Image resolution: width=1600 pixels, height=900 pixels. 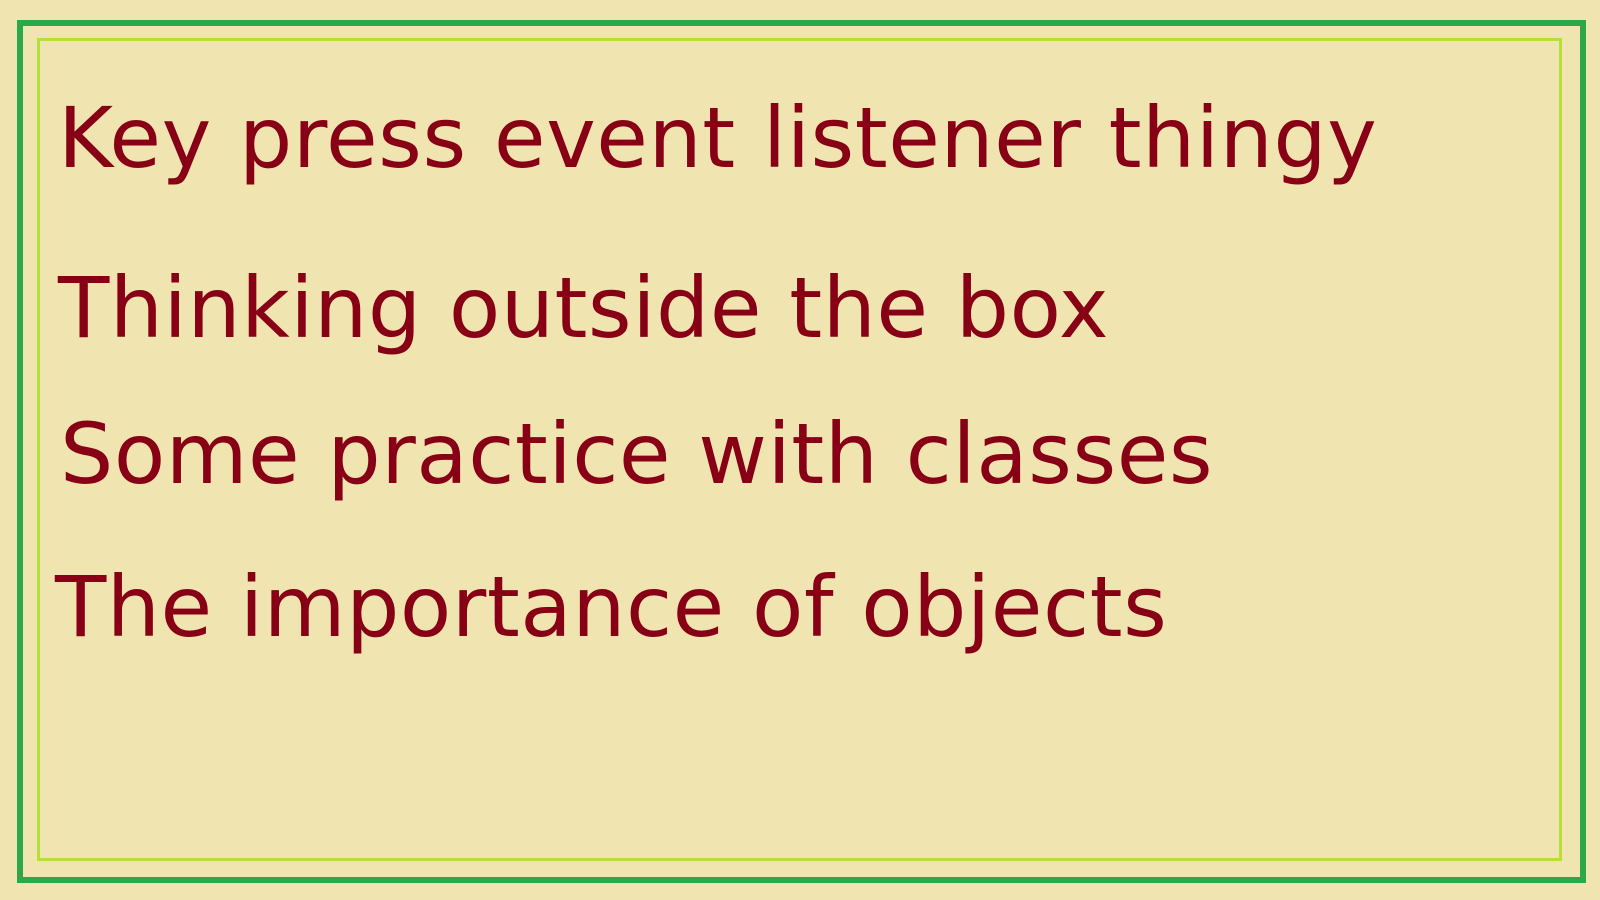 I want to click on text-line-1: Key press event listener thingy, so click(x=718, y=138).